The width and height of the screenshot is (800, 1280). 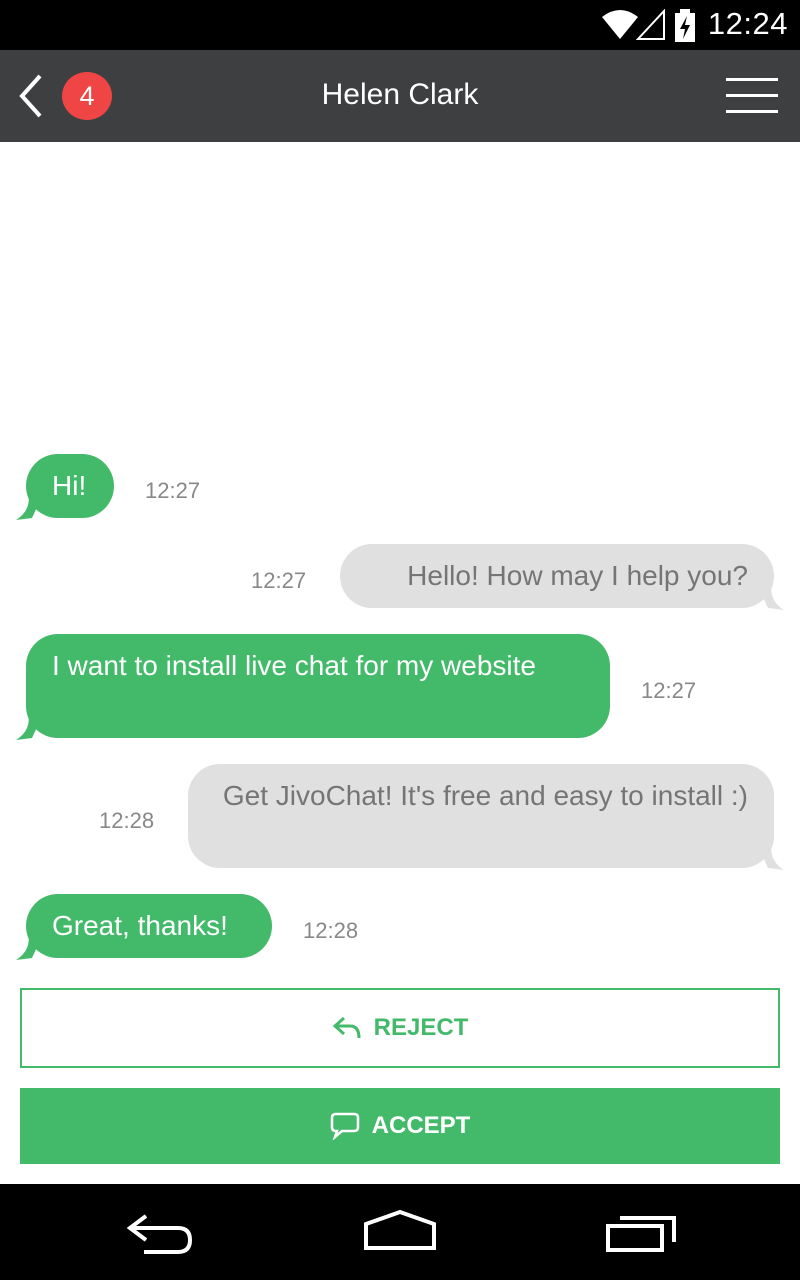 I want to click on contact-name: Helen Clark, so click(x=400, y=94).